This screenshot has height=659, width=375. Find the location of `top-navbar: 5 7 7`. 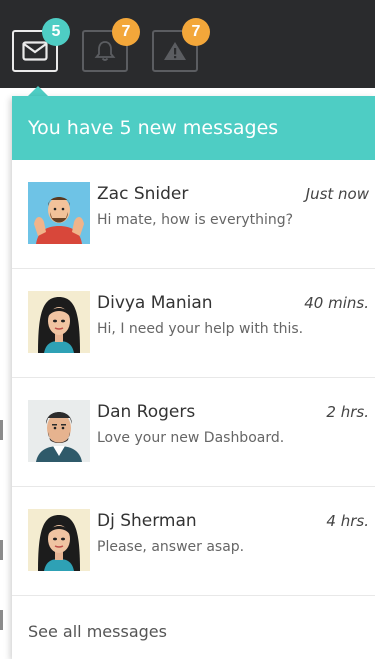

top-navbar: 5 7 7 is located at coordinates (187, 44).